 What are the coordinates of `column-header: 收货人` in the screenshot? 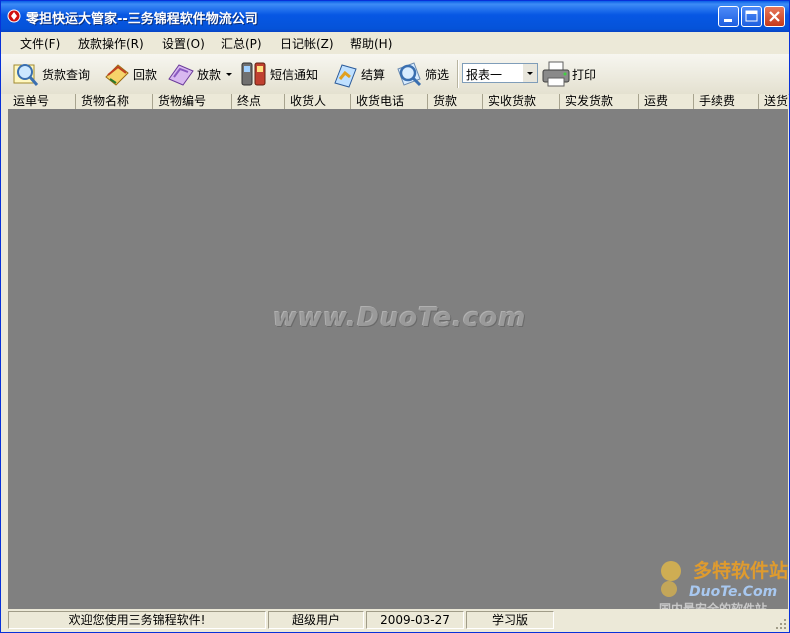 It's located at (318, 101).